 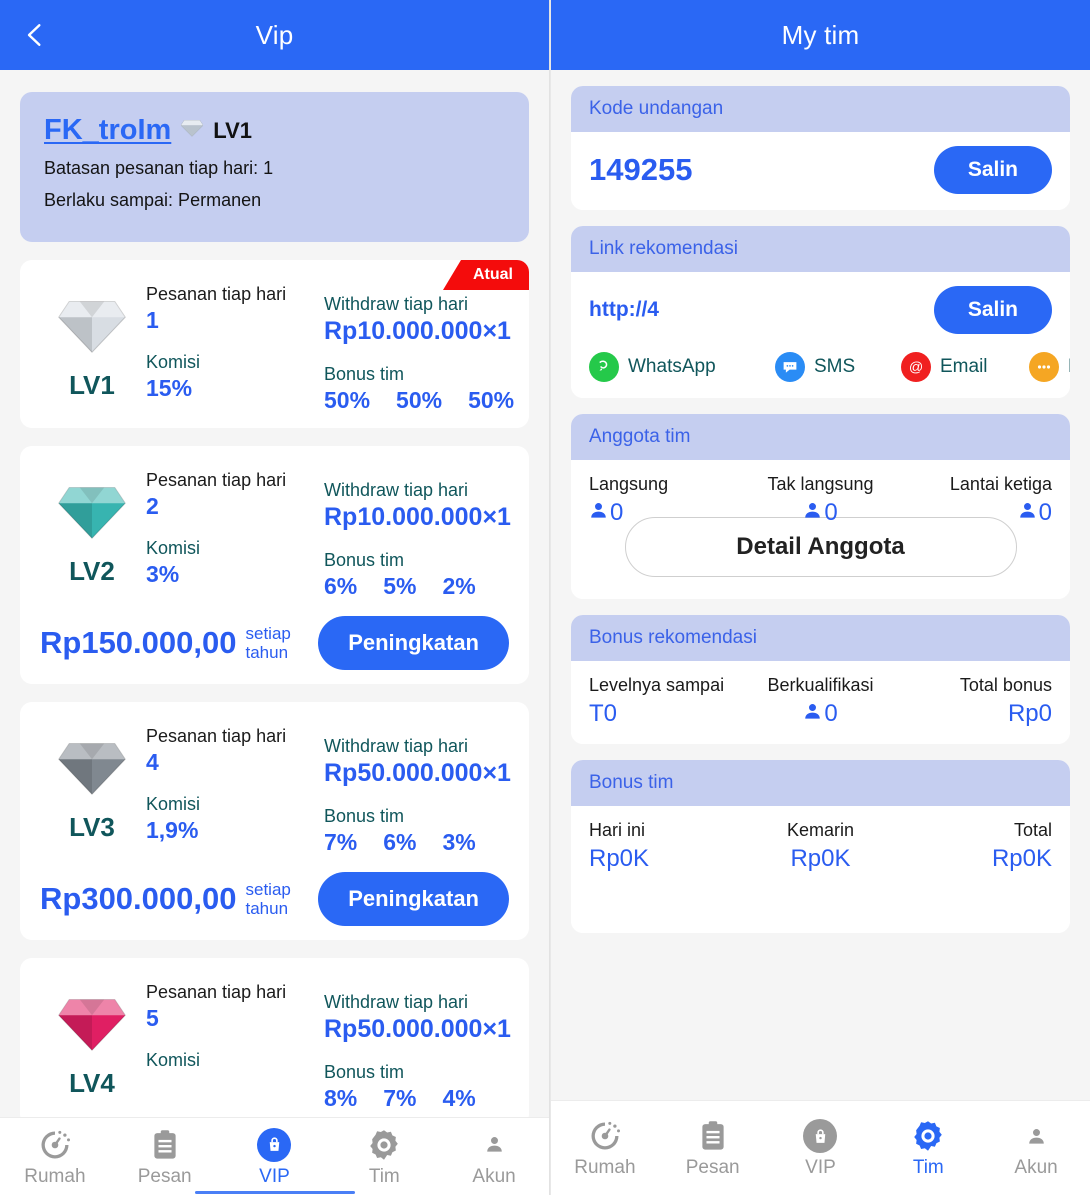 What do you see at coordinates (992, 310) in the screenshot?
I see `copy-referral-link-button: Salin` at bounding box center [992, 310].